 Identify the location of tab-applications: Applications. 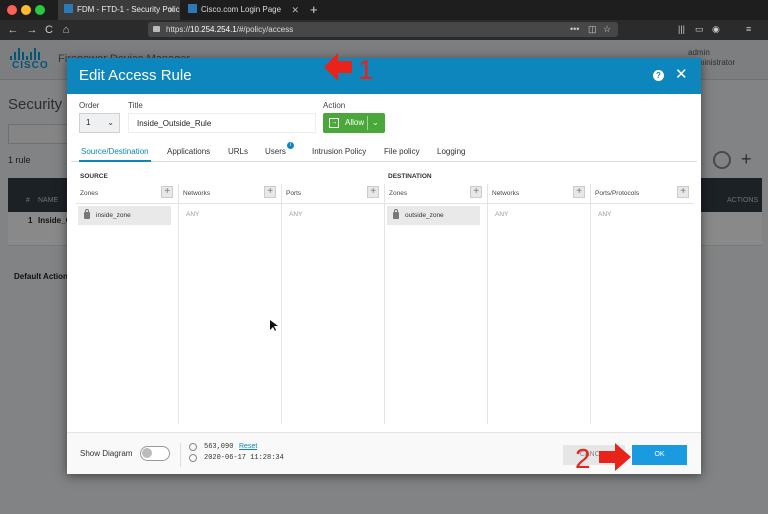
(188, 152).